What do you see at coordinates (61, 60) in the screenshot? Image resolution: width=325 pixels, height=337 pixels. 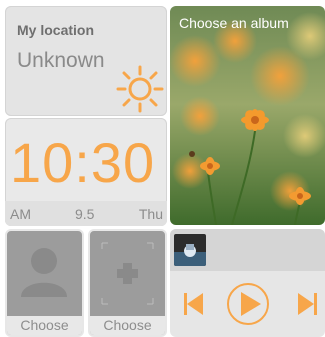 I see `weather-location-value: Unknown` at bounding box center [61, 60].